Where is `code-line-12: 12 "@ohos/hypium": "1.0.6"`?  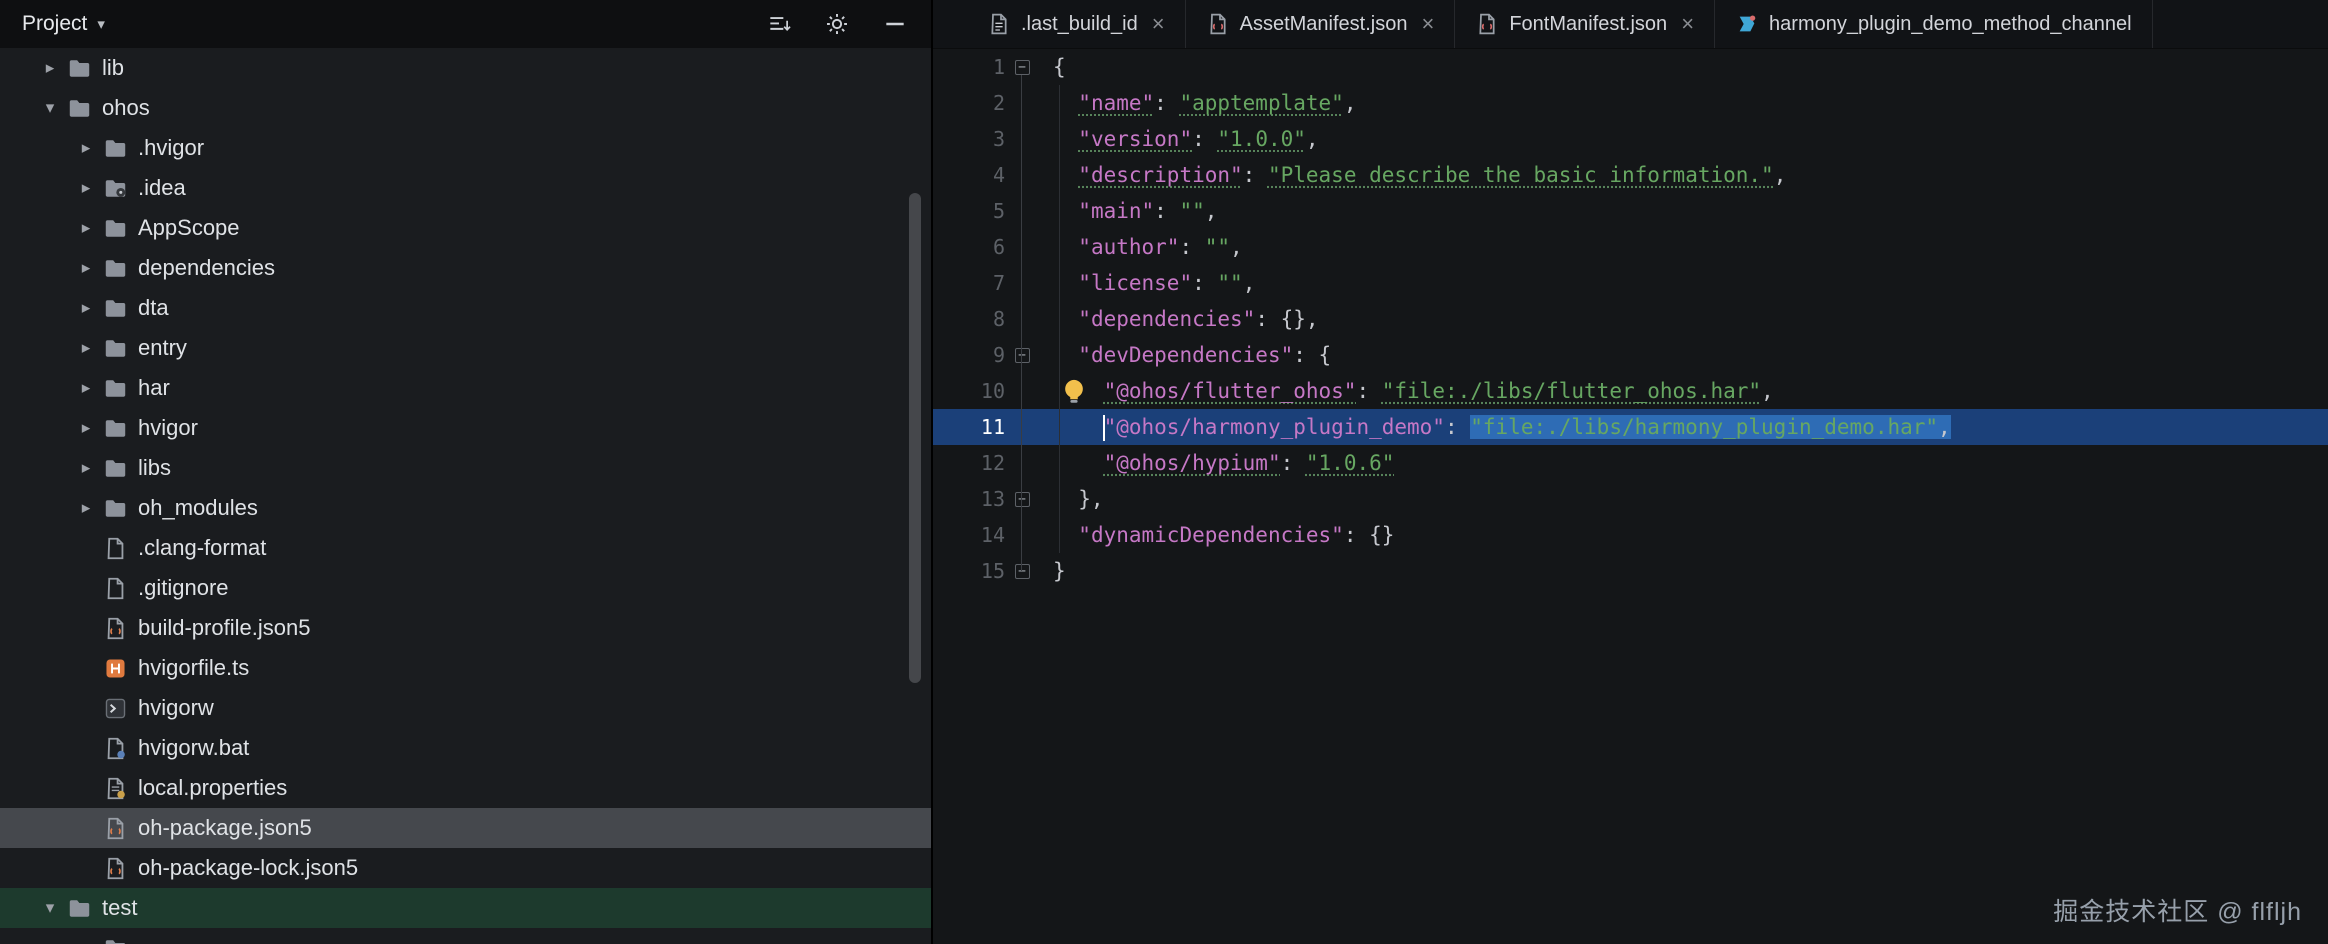 code-line-12: 12 "@ohos/hypium": "1.0.6" is located at coordinates (1630, 463).